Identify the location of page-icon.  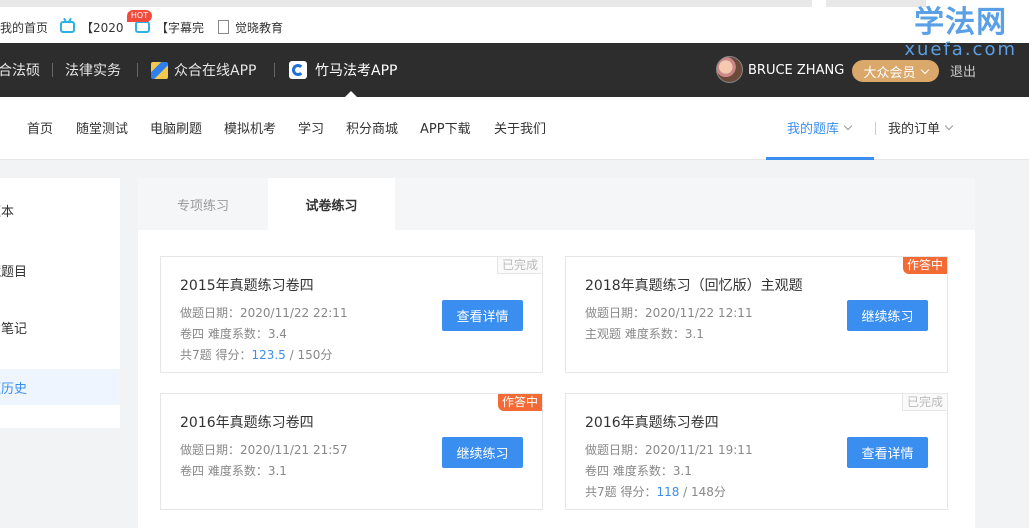
(223, 27).